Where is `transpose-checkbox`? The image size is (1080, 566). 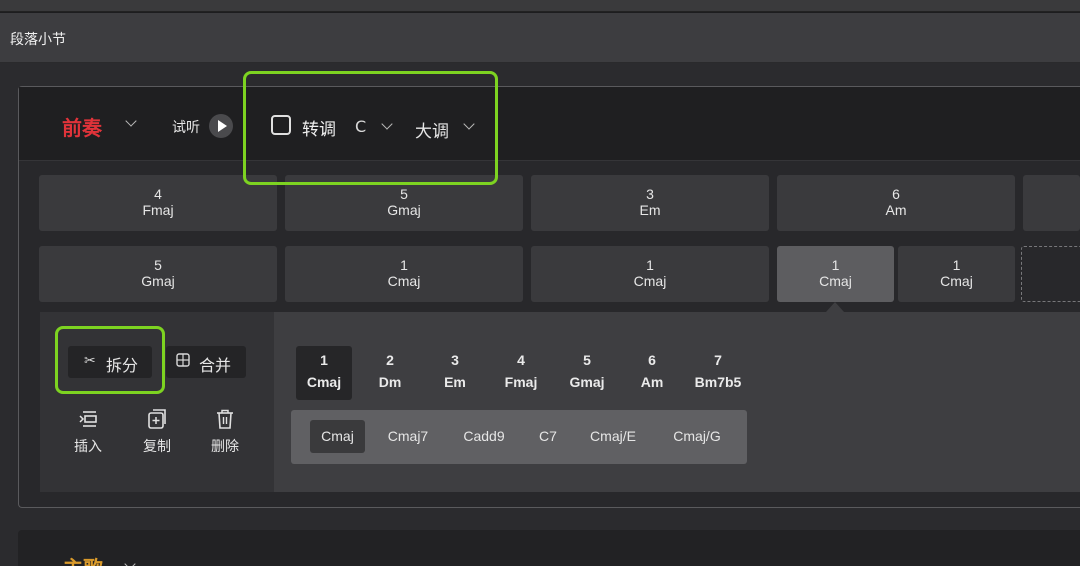 transpose-checkbox is located at coordinates (281, 125).